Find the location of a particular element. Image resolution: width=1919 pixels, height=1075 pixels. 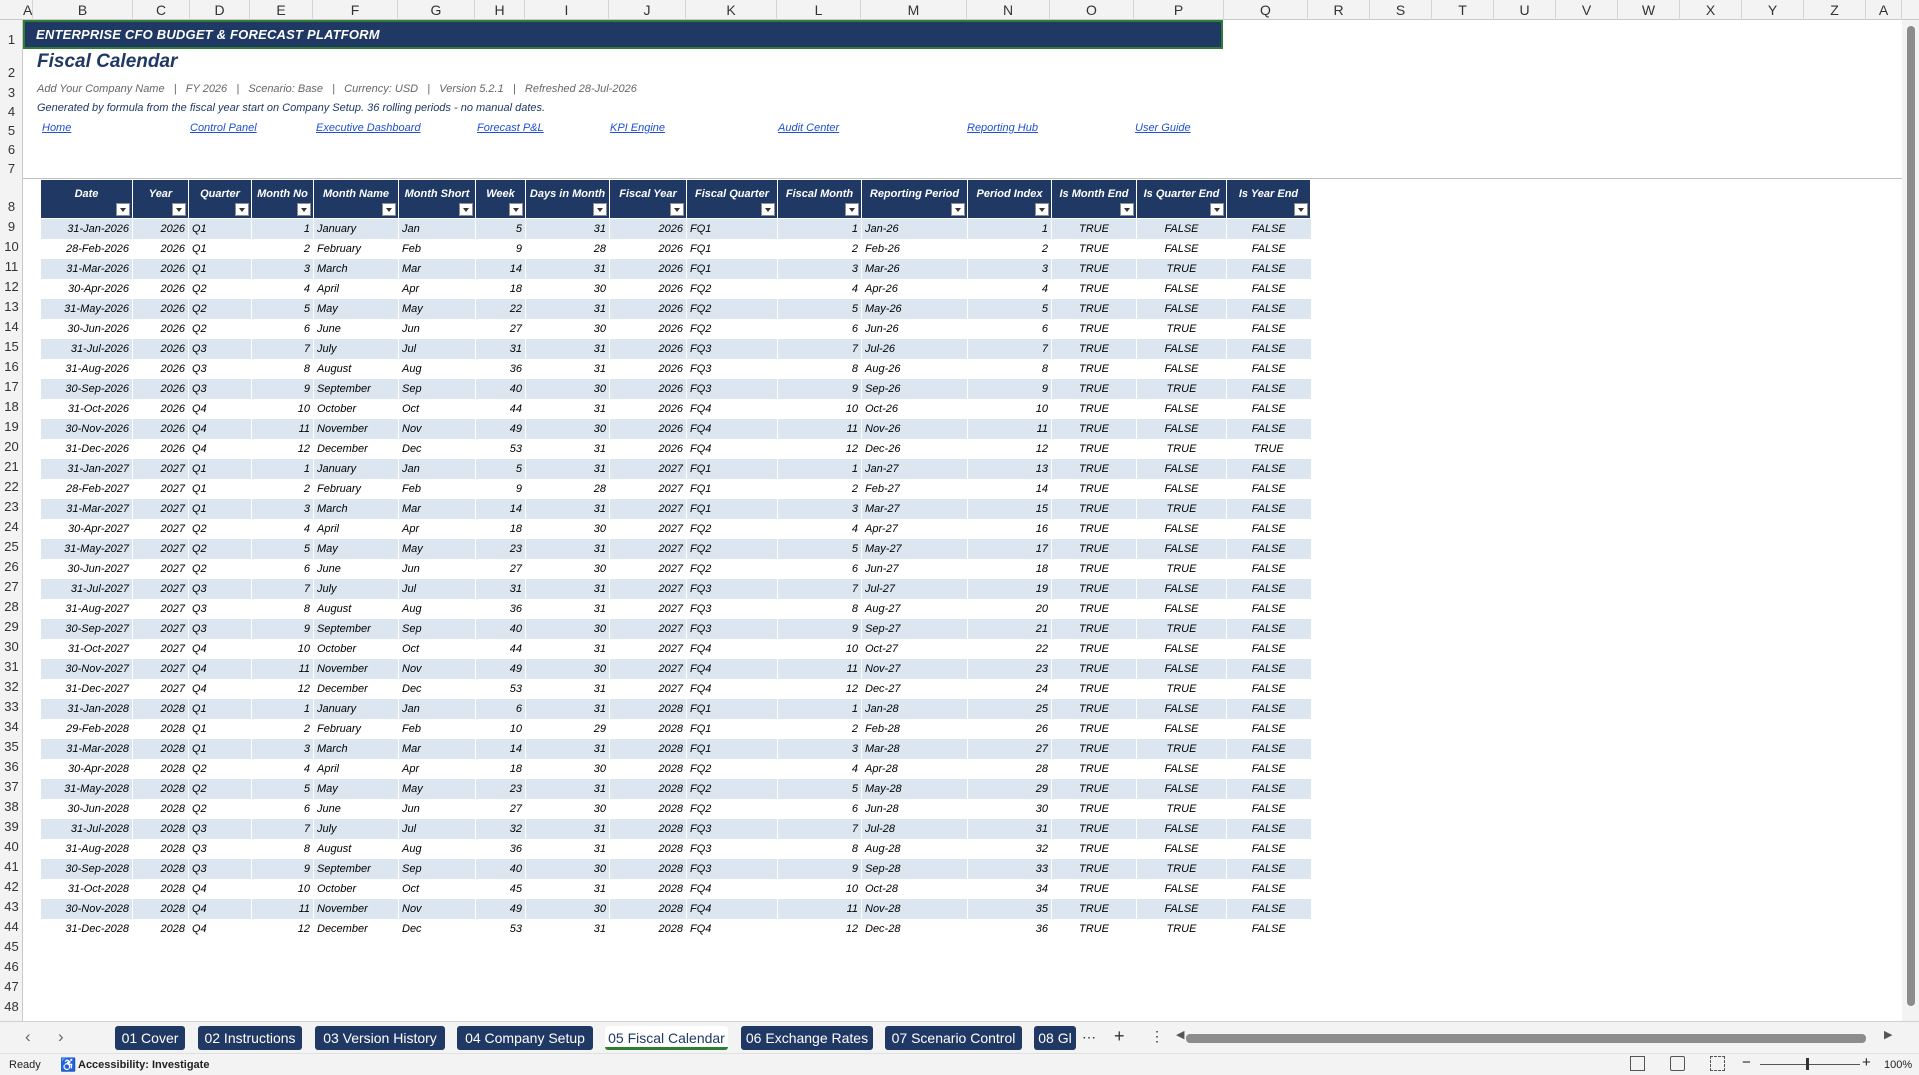

table-cell: 1 is located at coordinates (819, 468).